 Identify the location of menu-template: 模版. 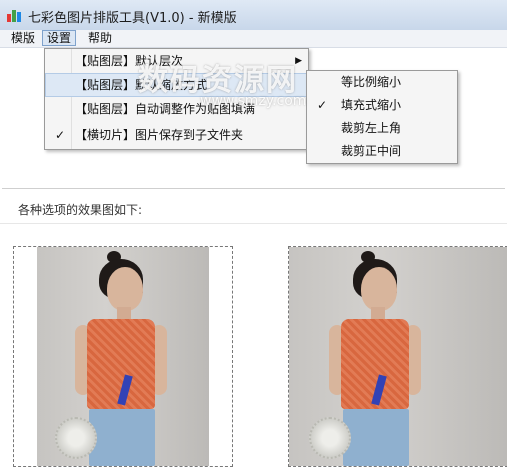
(23, 38).